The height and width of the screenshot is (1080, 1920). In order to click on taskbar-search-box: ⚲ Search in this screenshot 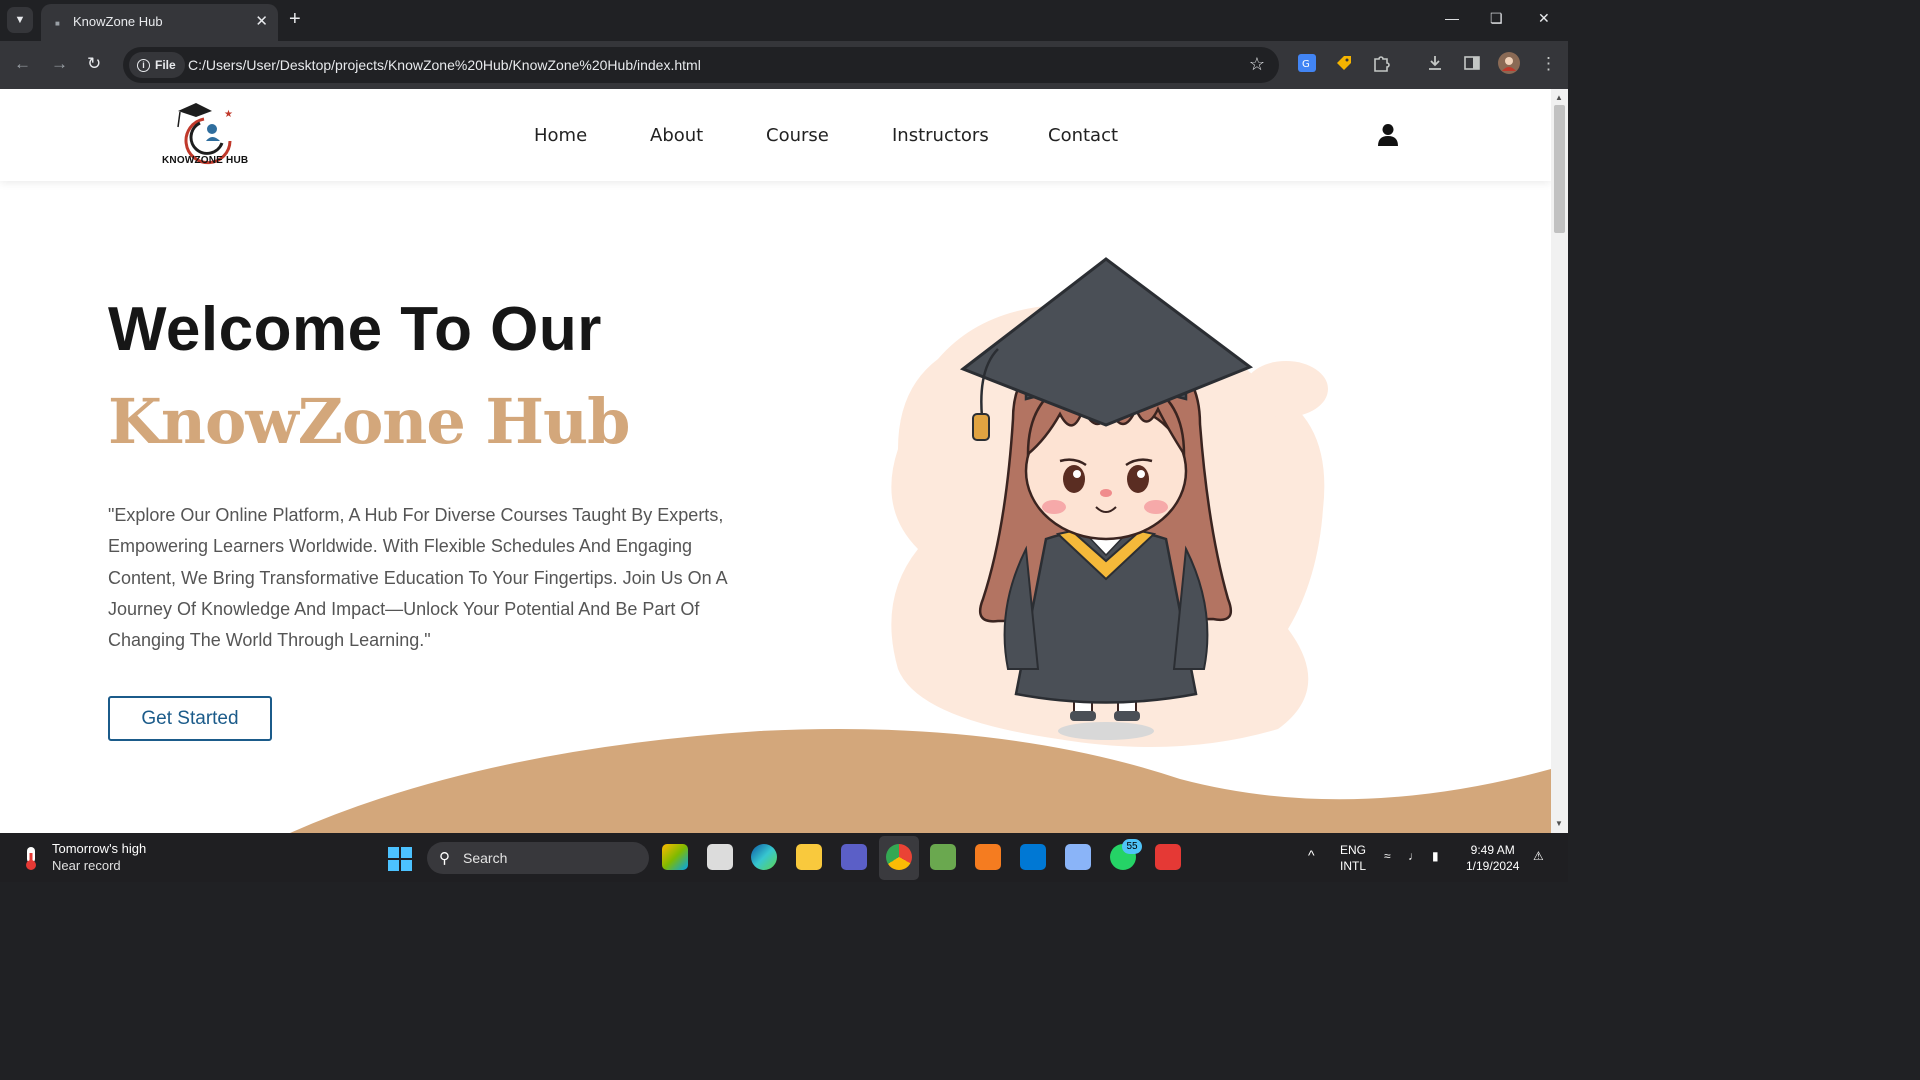, I will do `click(538, 858)`.